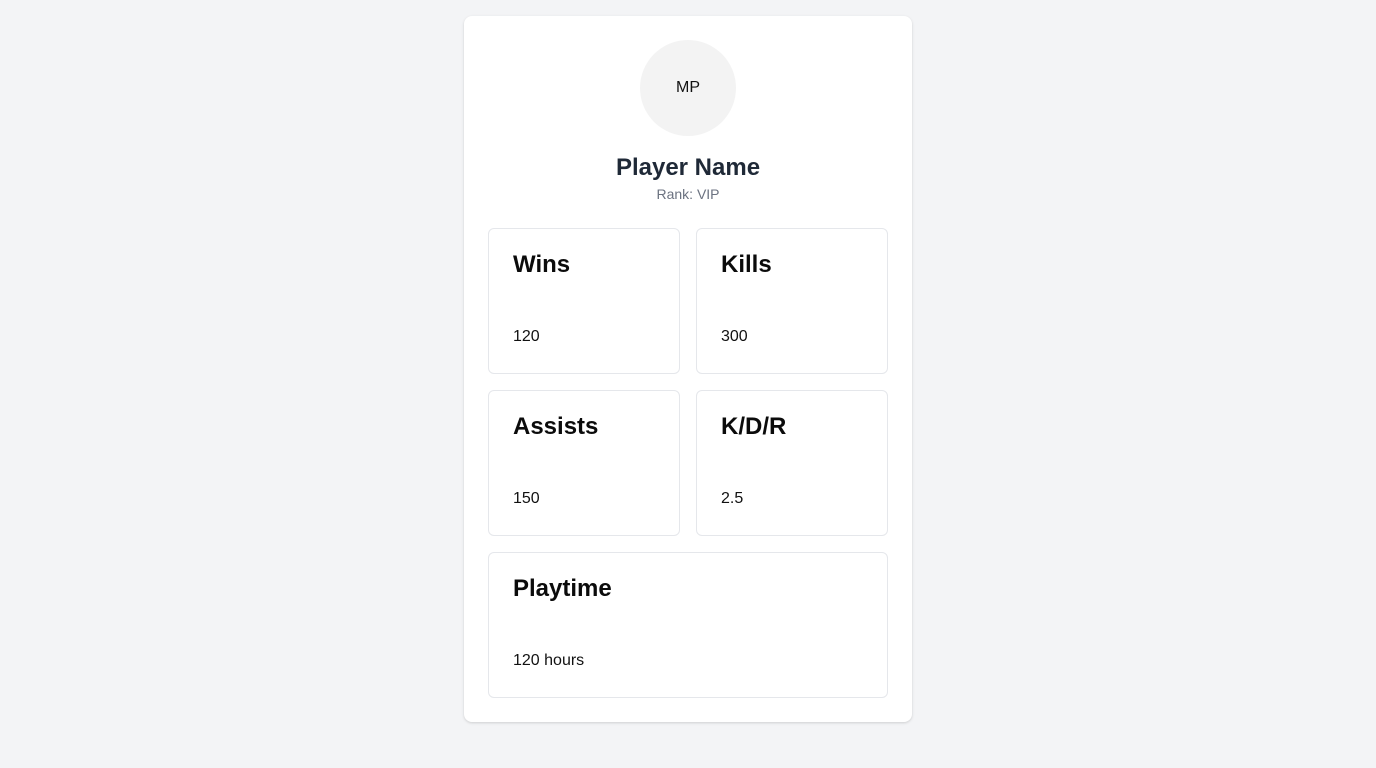 The image size is (1376, 768). Describe the element at coordinates (542, 264) in the screenshot. I see `stat-label: Wins` at that location.